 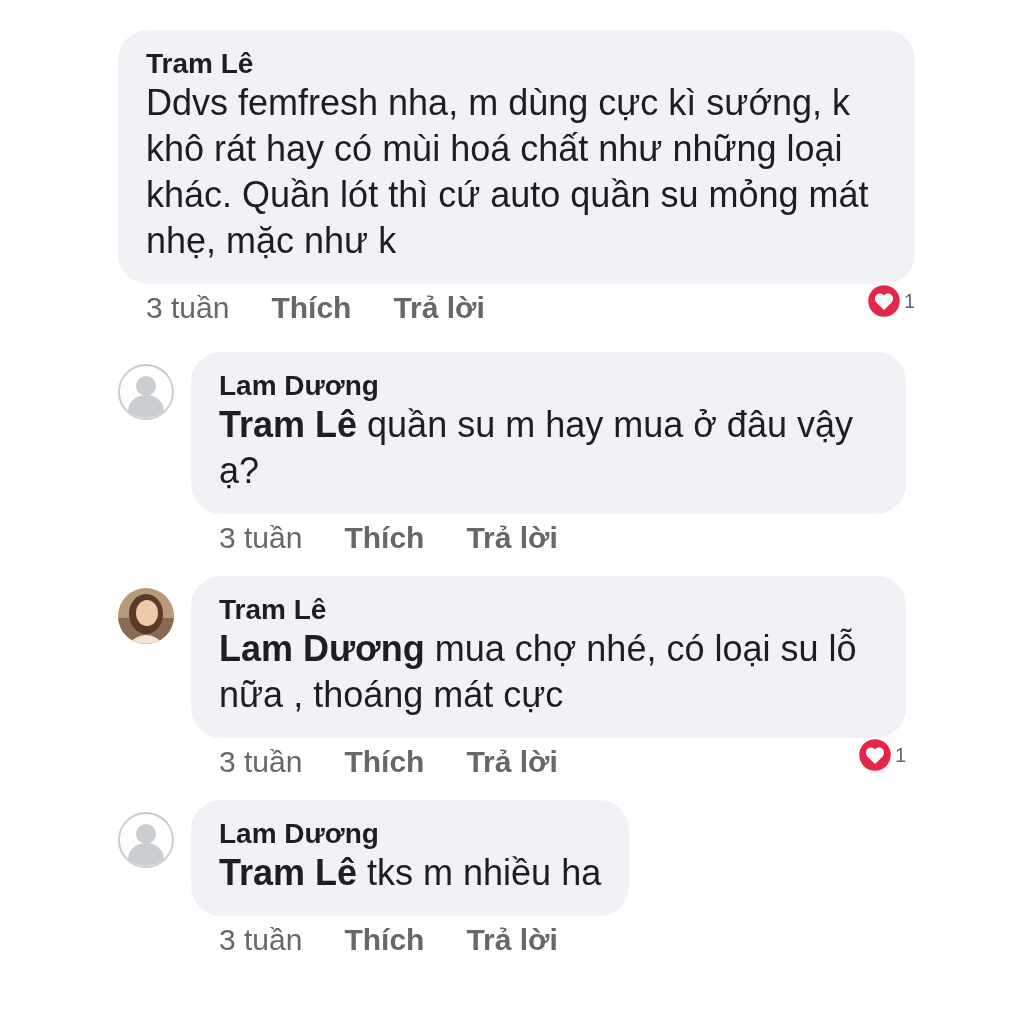 I want to click on comment-text: Lam Dương mua chợ nhé, có loại su lỗ nữa , thoáng mát cực, so click(x=538, y=672).